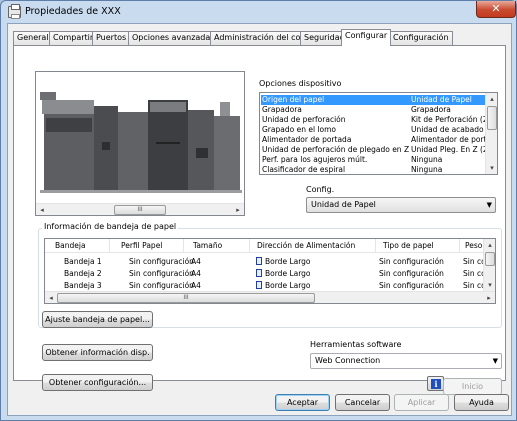 The width and height of the screenshot is (517, 421). Describe the element at coordinates (343, 204) in the screenshot. I see `config-selected-value: Unidad de Papel` at that location.